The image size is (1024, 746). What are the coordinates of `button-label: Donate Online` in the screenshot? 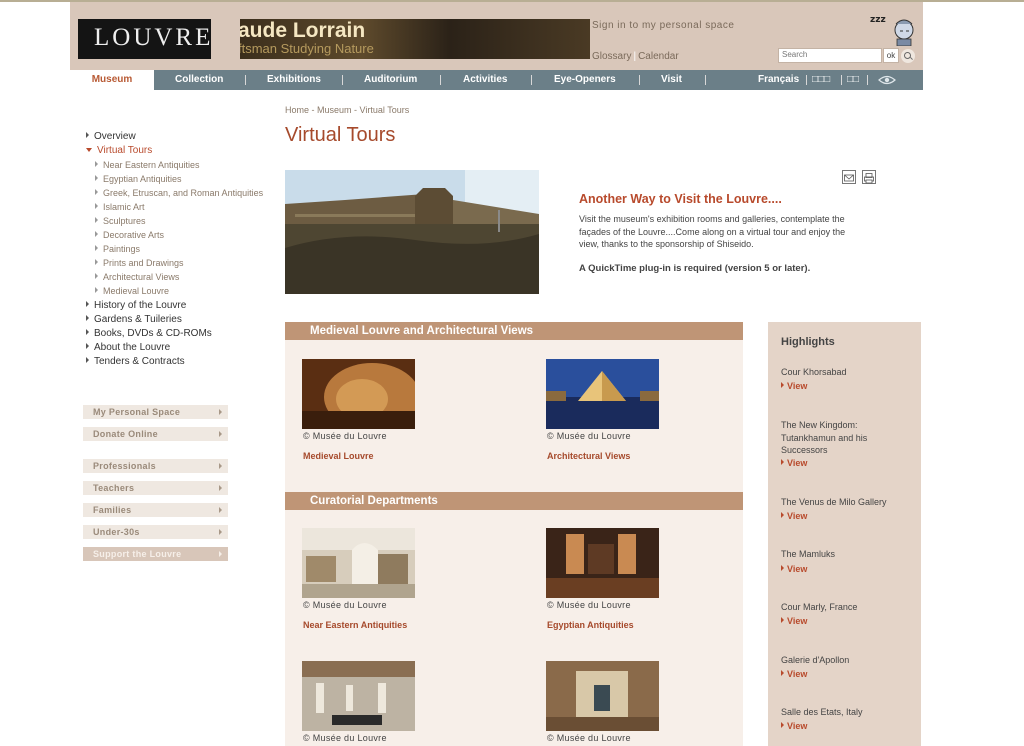 It's located at (125, 434).